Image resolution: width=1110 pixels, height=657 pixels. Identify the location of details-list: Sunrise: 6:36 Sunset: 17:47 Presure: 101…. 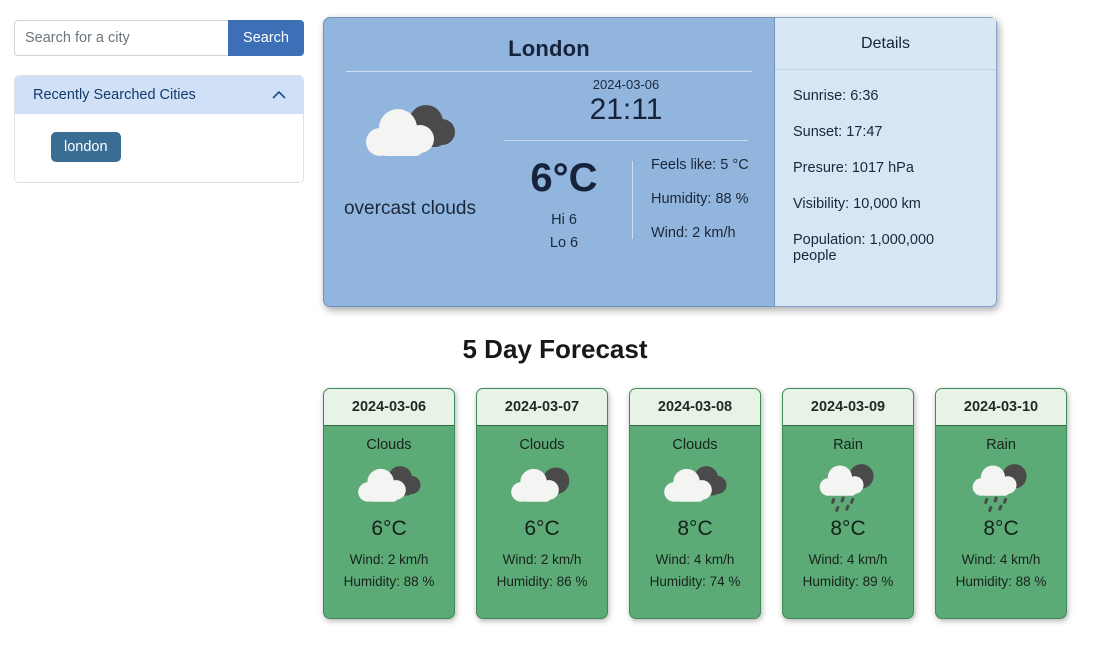
(885, 167).